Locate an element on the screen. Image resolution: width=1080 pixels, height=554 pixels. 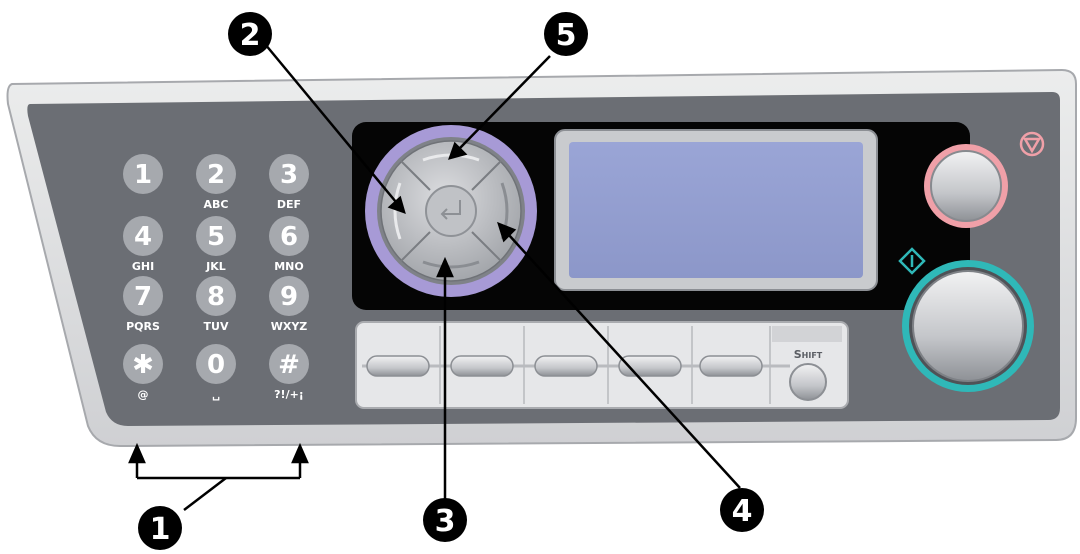
key-digit: 1 is located at coordinates (143, 175).